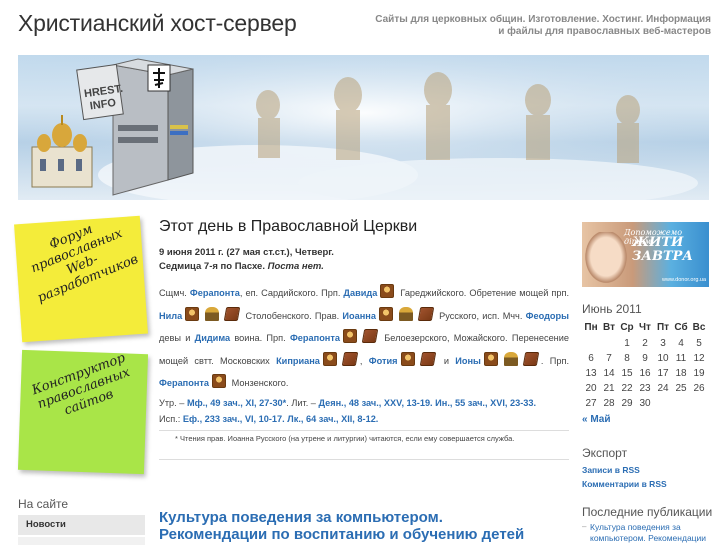 The height and width of the screenshot is (545, 727). I want to click on calendar-day: 2, so click(645, 343).